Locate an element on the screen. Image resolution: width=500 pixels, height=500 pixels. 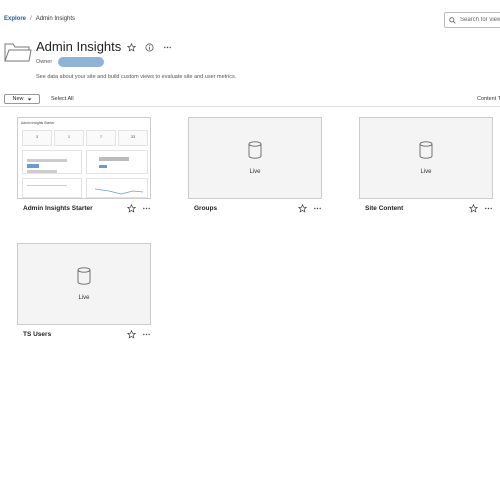
content-card-groups: Live Groups is located at coordinates (258, 167).